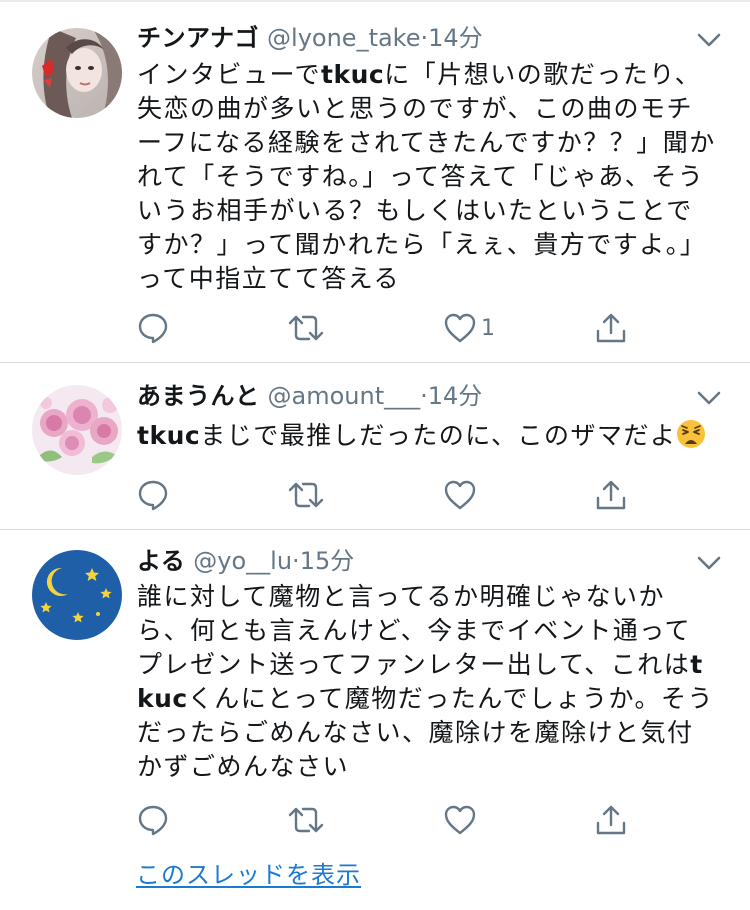 The height and width of the screenshot is (910, 750). I want to click on display-name: チンアナゴ, so click(198, 38).